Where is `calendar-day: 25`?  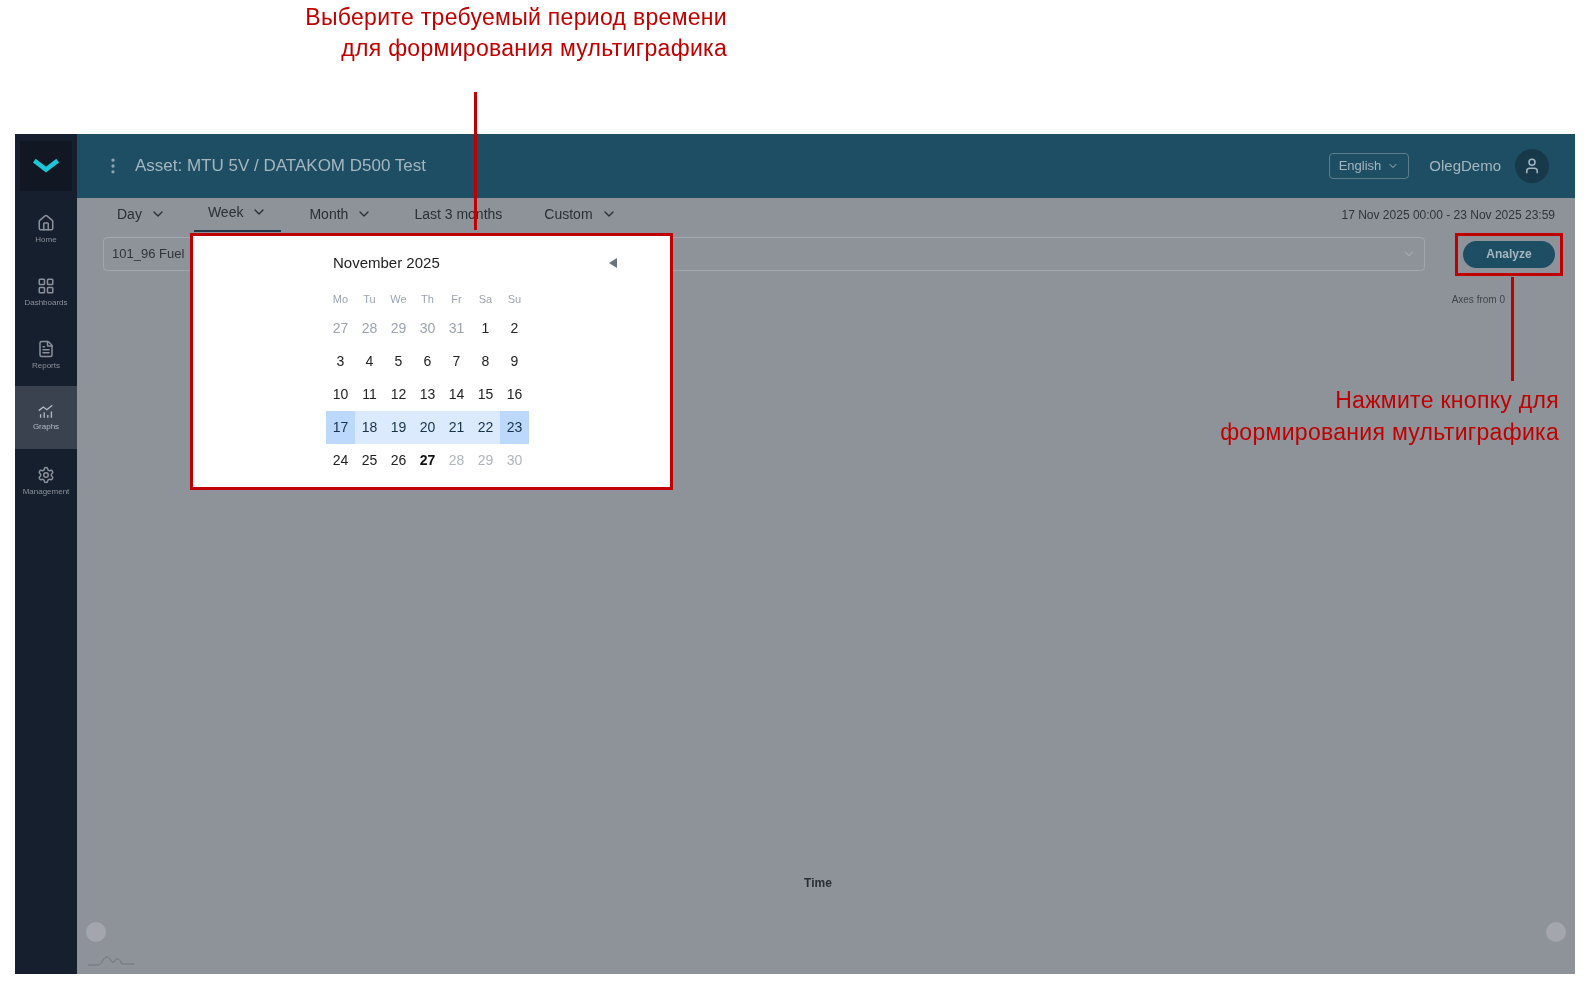 calendar-day: 25 is located at coordinates (369, 460).